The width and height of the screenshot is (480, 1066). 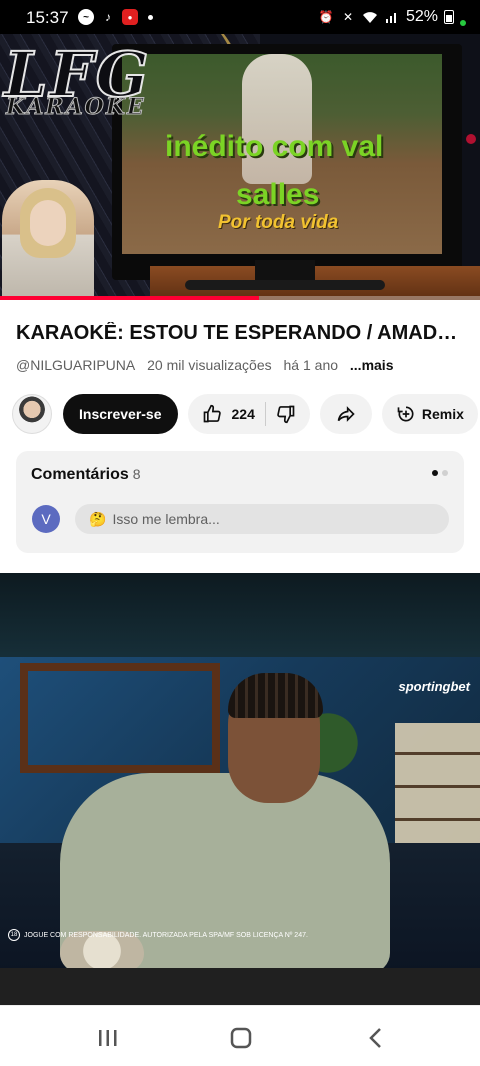 What do you see at coordinates (47, 17) in the screenshot?
I see `status-time: 15:37` at bounding box center [47, 17].